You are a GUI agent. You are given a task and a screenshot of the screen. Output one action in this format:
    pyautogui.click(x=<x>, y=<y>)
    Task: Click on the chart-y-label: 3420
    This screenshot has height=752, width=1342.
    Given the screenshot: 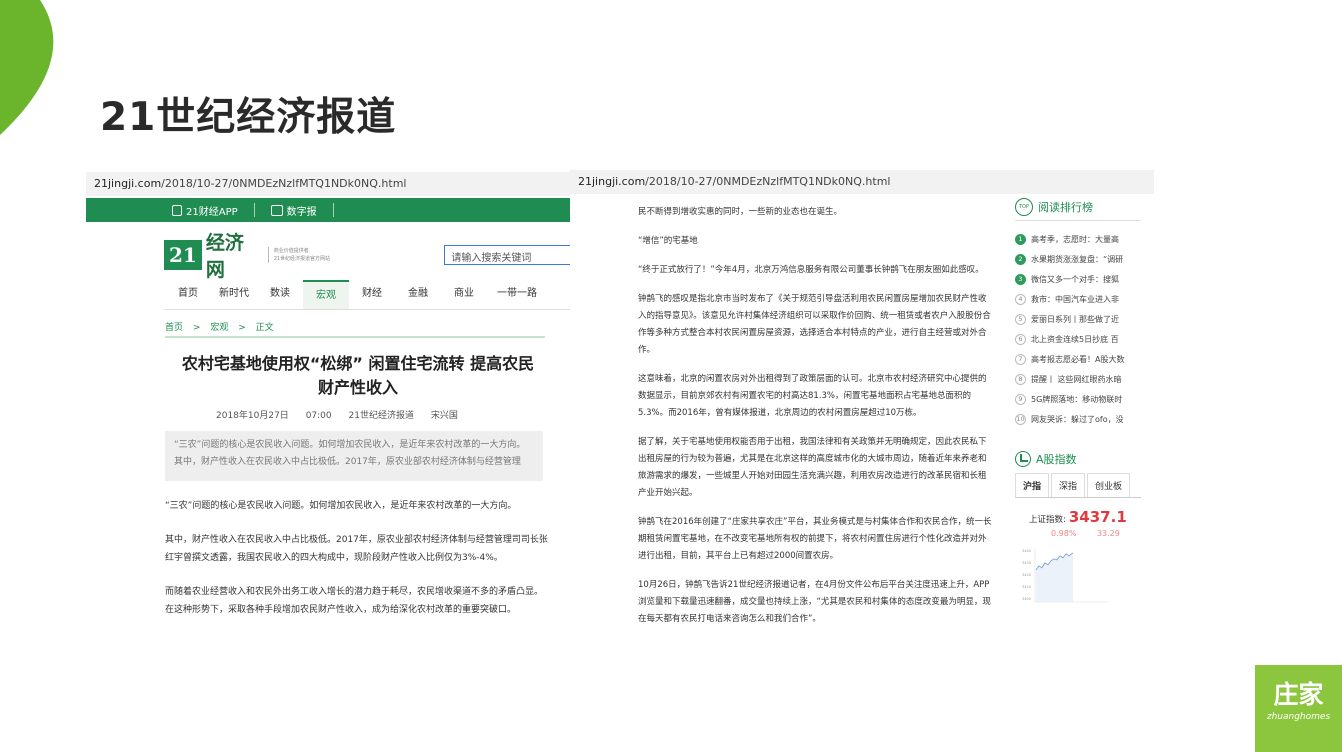 What is the action you would take?
    pyautogui.click(x=1026, y=575)
    